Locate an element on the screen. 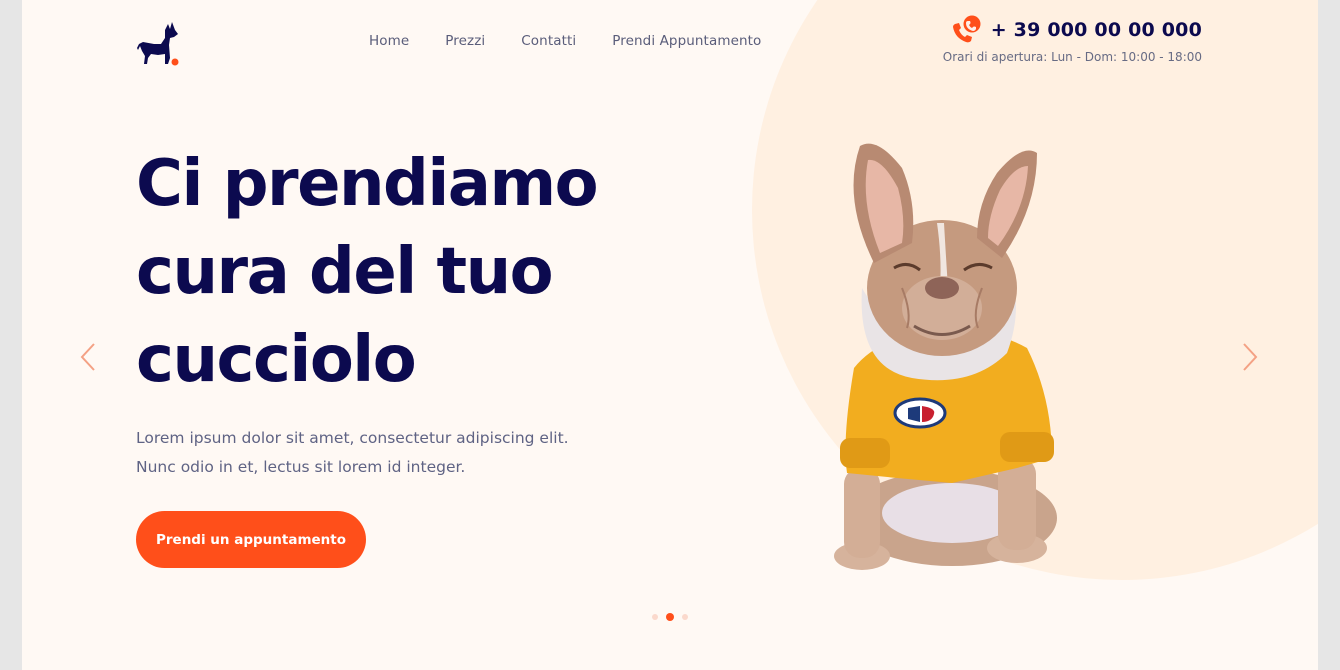 The width and height of the screenshot is (1340, 670). dog-photo is located at coordinates (945, 356).